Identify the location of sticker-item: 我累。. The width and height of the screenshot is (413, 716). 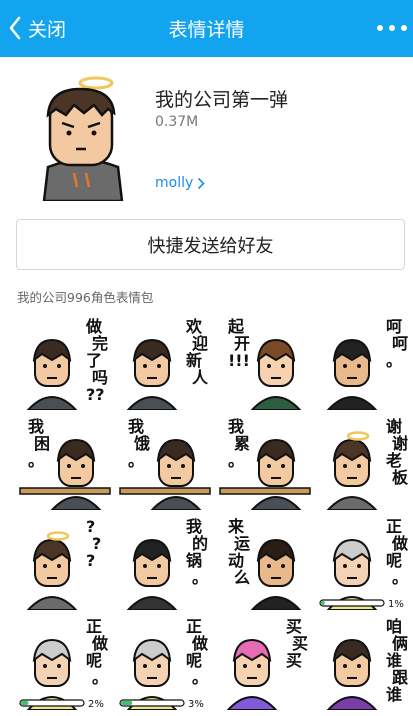
(264, 460).